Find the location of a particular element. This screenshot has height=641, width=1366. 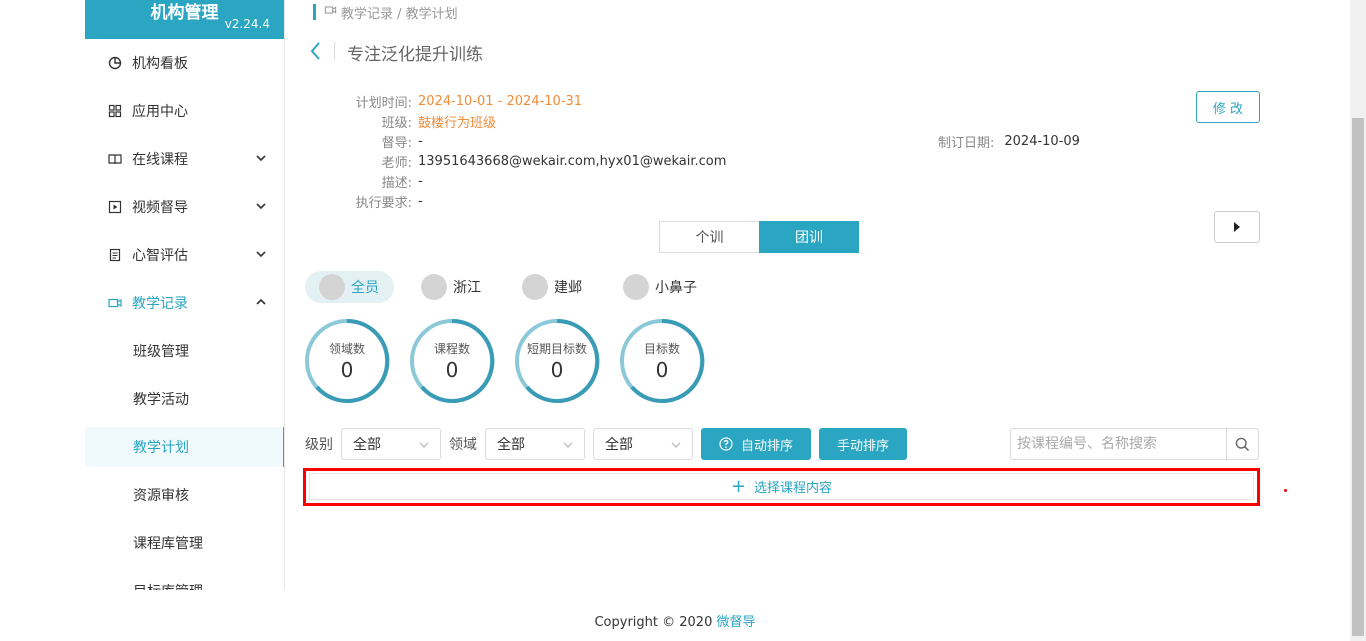

sidebar-item-app-center: 应用中心 is located at coordinates (184, 111).